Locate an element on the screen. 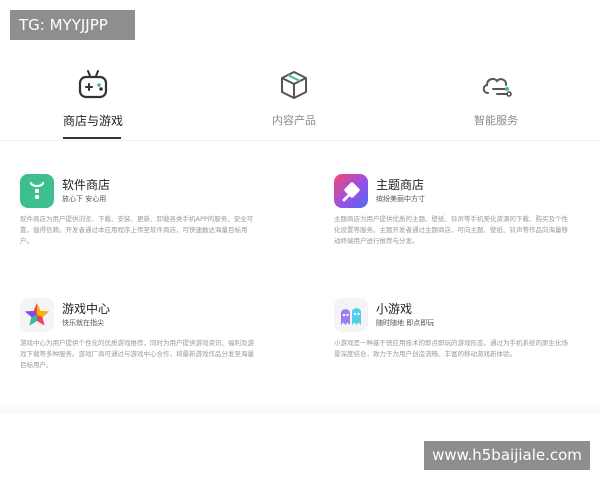 The height and width of the screenshot is (480, 600). tab-label: 智能服务 is located at coordinates (496, 120).